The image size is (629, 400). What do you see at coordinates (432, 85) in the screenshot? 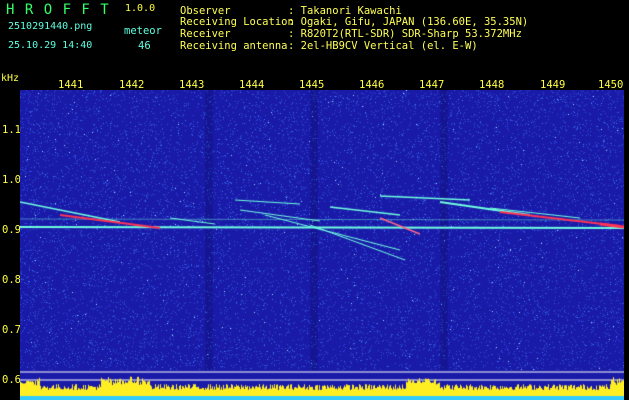
I see `x-tick-label: 1447` at bounding box center [432, 85].